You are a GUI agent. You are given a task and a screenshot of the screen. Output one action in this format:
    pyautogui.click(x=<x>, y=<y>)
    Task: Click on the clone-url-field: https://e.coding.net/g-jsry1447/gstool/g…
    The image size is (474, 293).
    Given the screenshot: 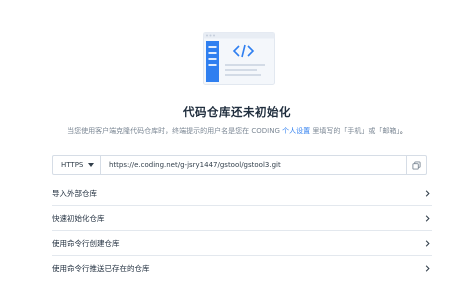 What is the action you would take?
    pyautogui.click(x=253, y=165)
    